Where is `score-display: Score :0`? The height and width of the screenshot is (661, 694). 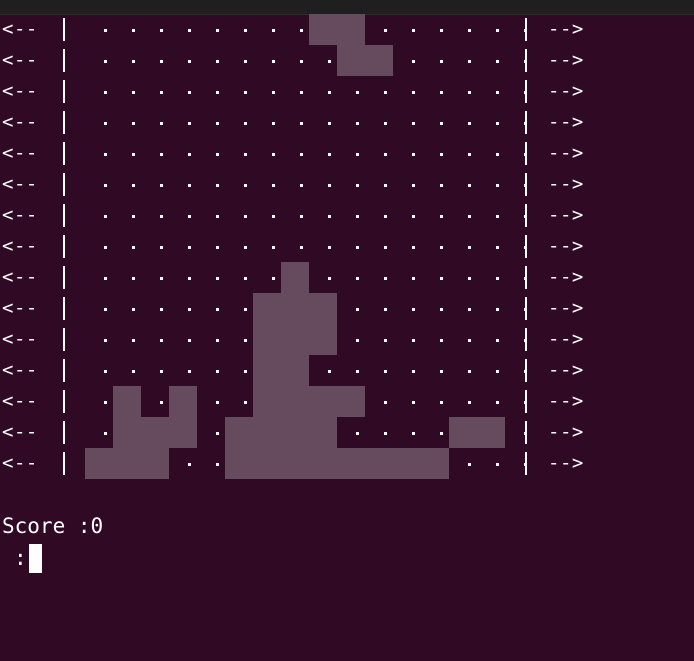 score-display: Score :0 is located at coordinates (52, 526).